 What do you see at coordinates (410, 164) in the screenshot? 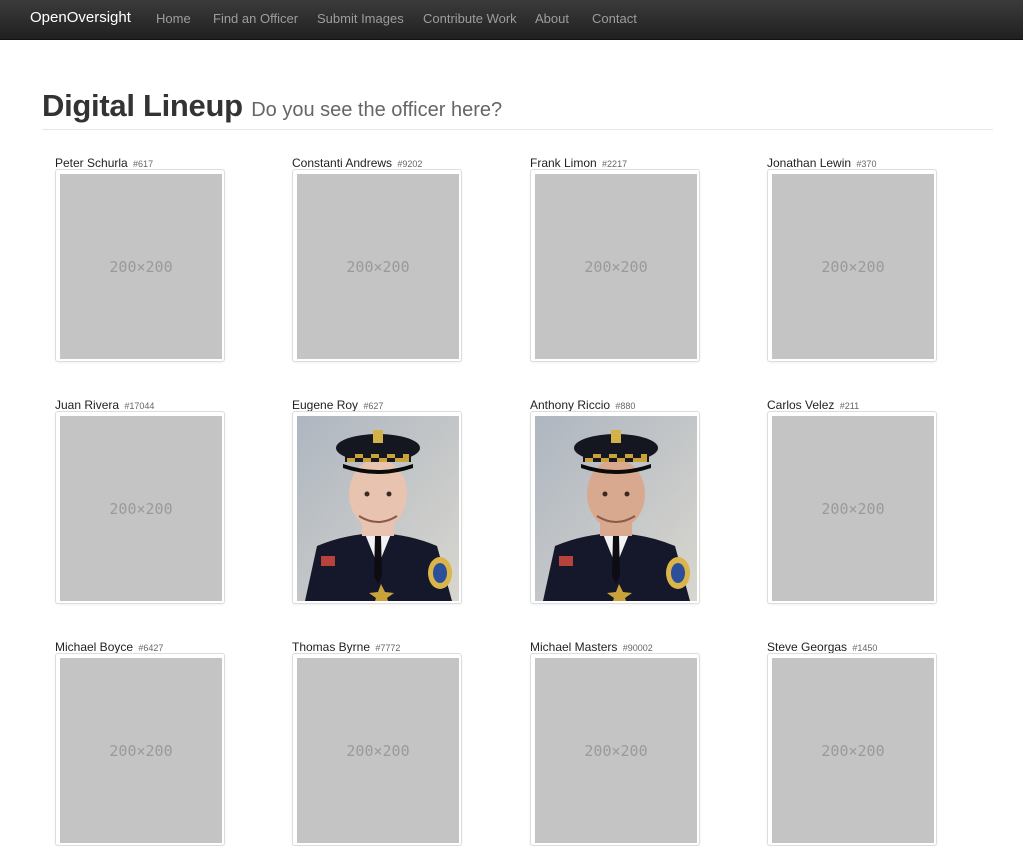
I see `officer-badge-number: #9202` at bounding box center [410, 164].